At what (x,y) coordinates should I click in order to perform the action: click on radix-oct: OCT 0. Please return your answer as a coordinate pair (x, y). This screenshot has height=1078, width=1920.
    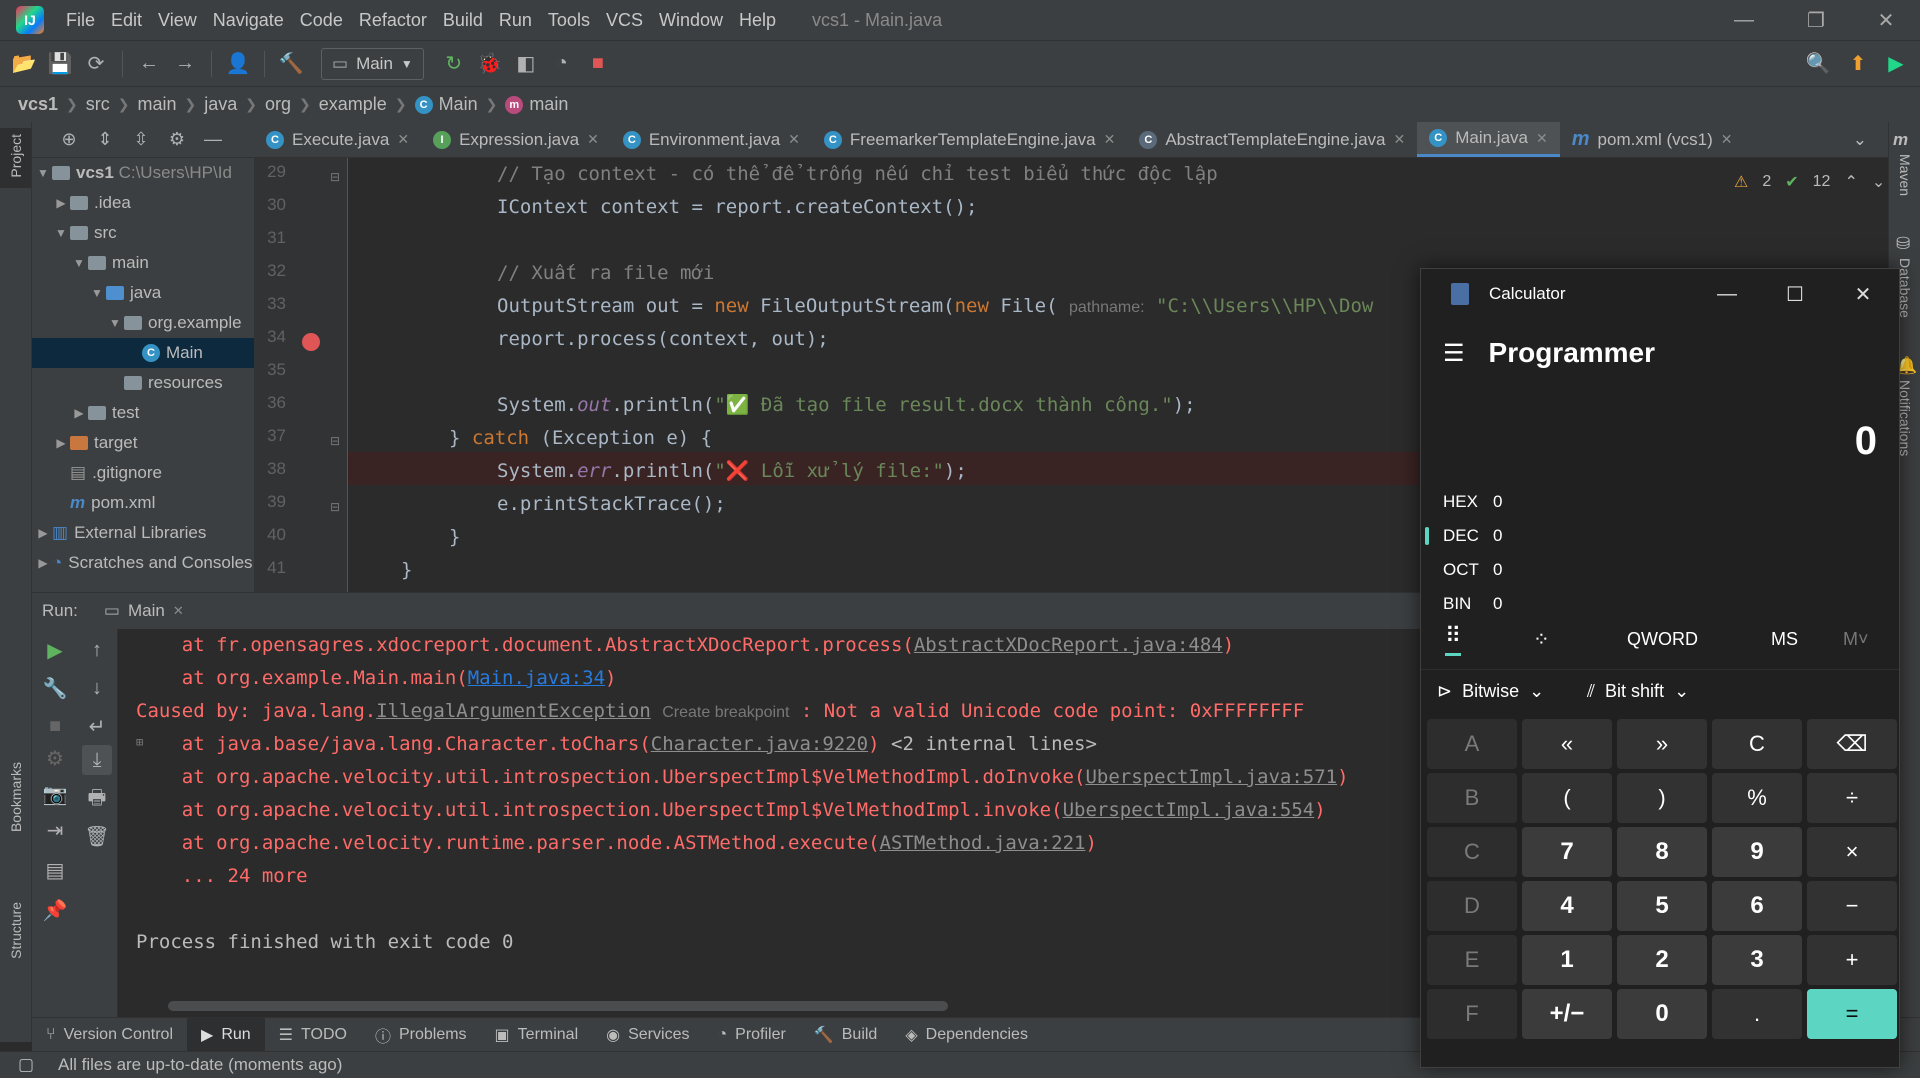
    Looking at the image, I should click on (1660, 570).